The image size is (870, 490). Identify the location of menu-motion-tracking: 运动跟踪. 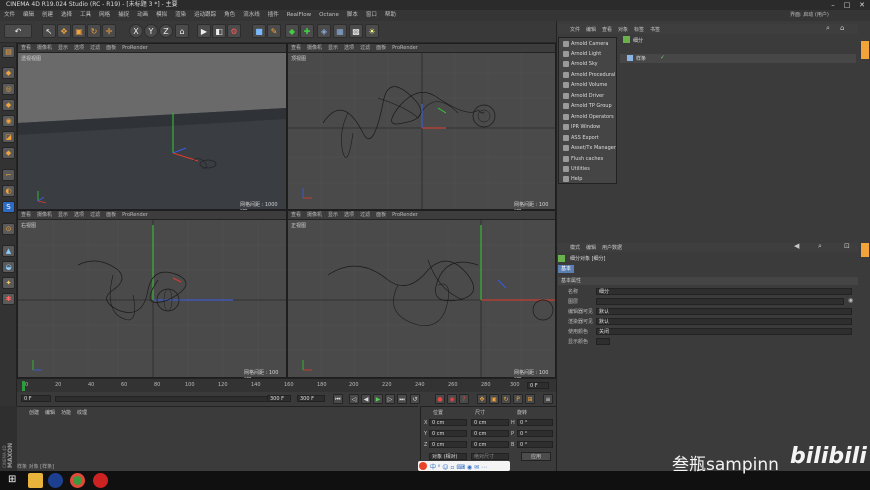
(205, 15).